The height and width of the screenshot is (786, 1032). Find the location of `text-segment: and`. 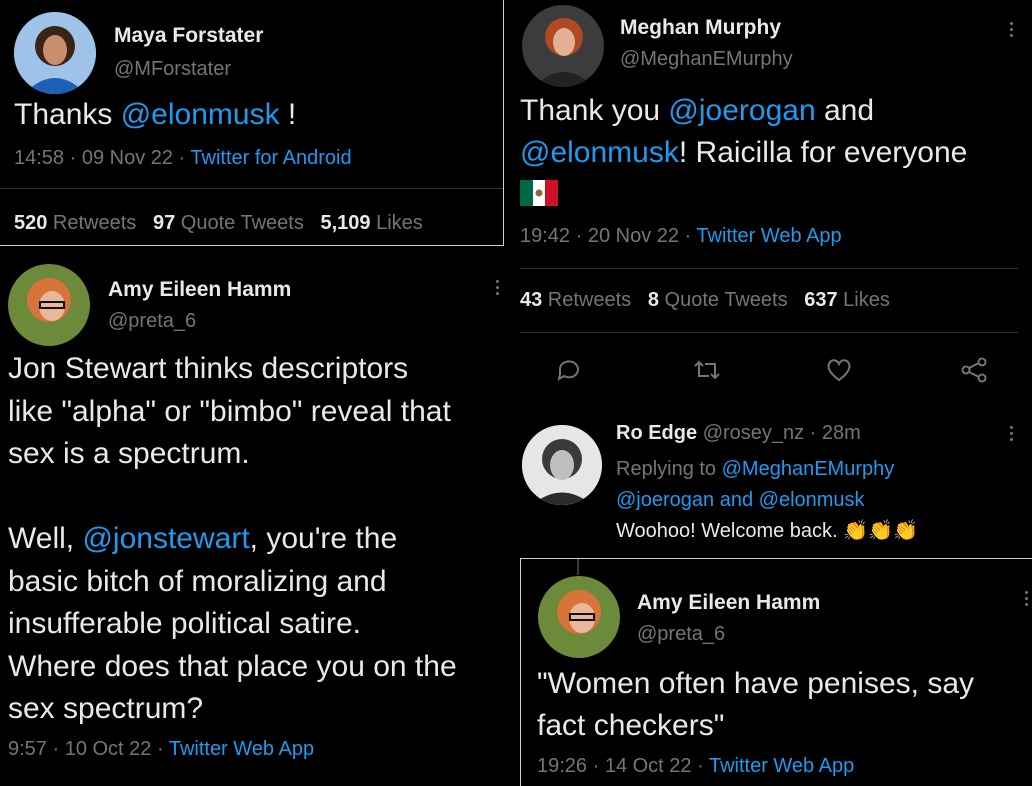

text-segment: and is located at coordinates (736, 500).